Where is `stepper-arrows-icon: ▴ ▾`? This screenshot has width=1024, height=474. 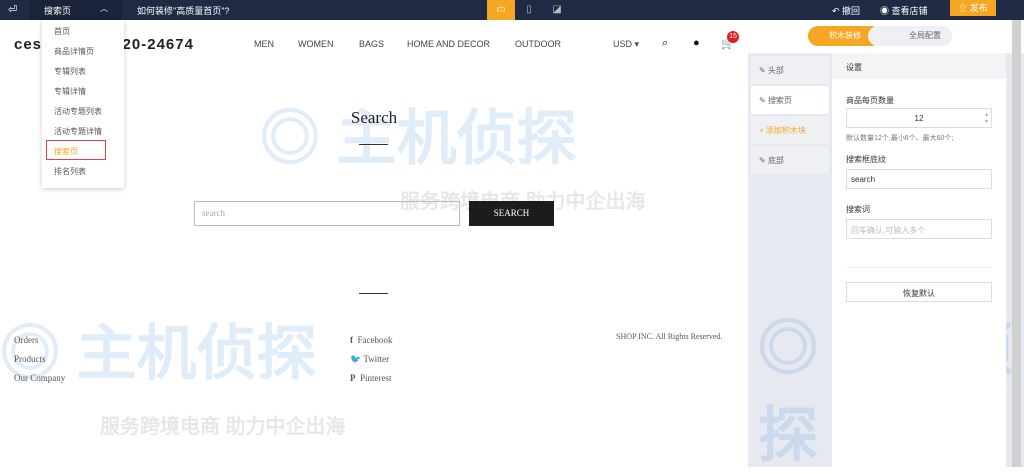 stepper-arrows-icon: ▴ ▾ is located at coordinates (986, 118).